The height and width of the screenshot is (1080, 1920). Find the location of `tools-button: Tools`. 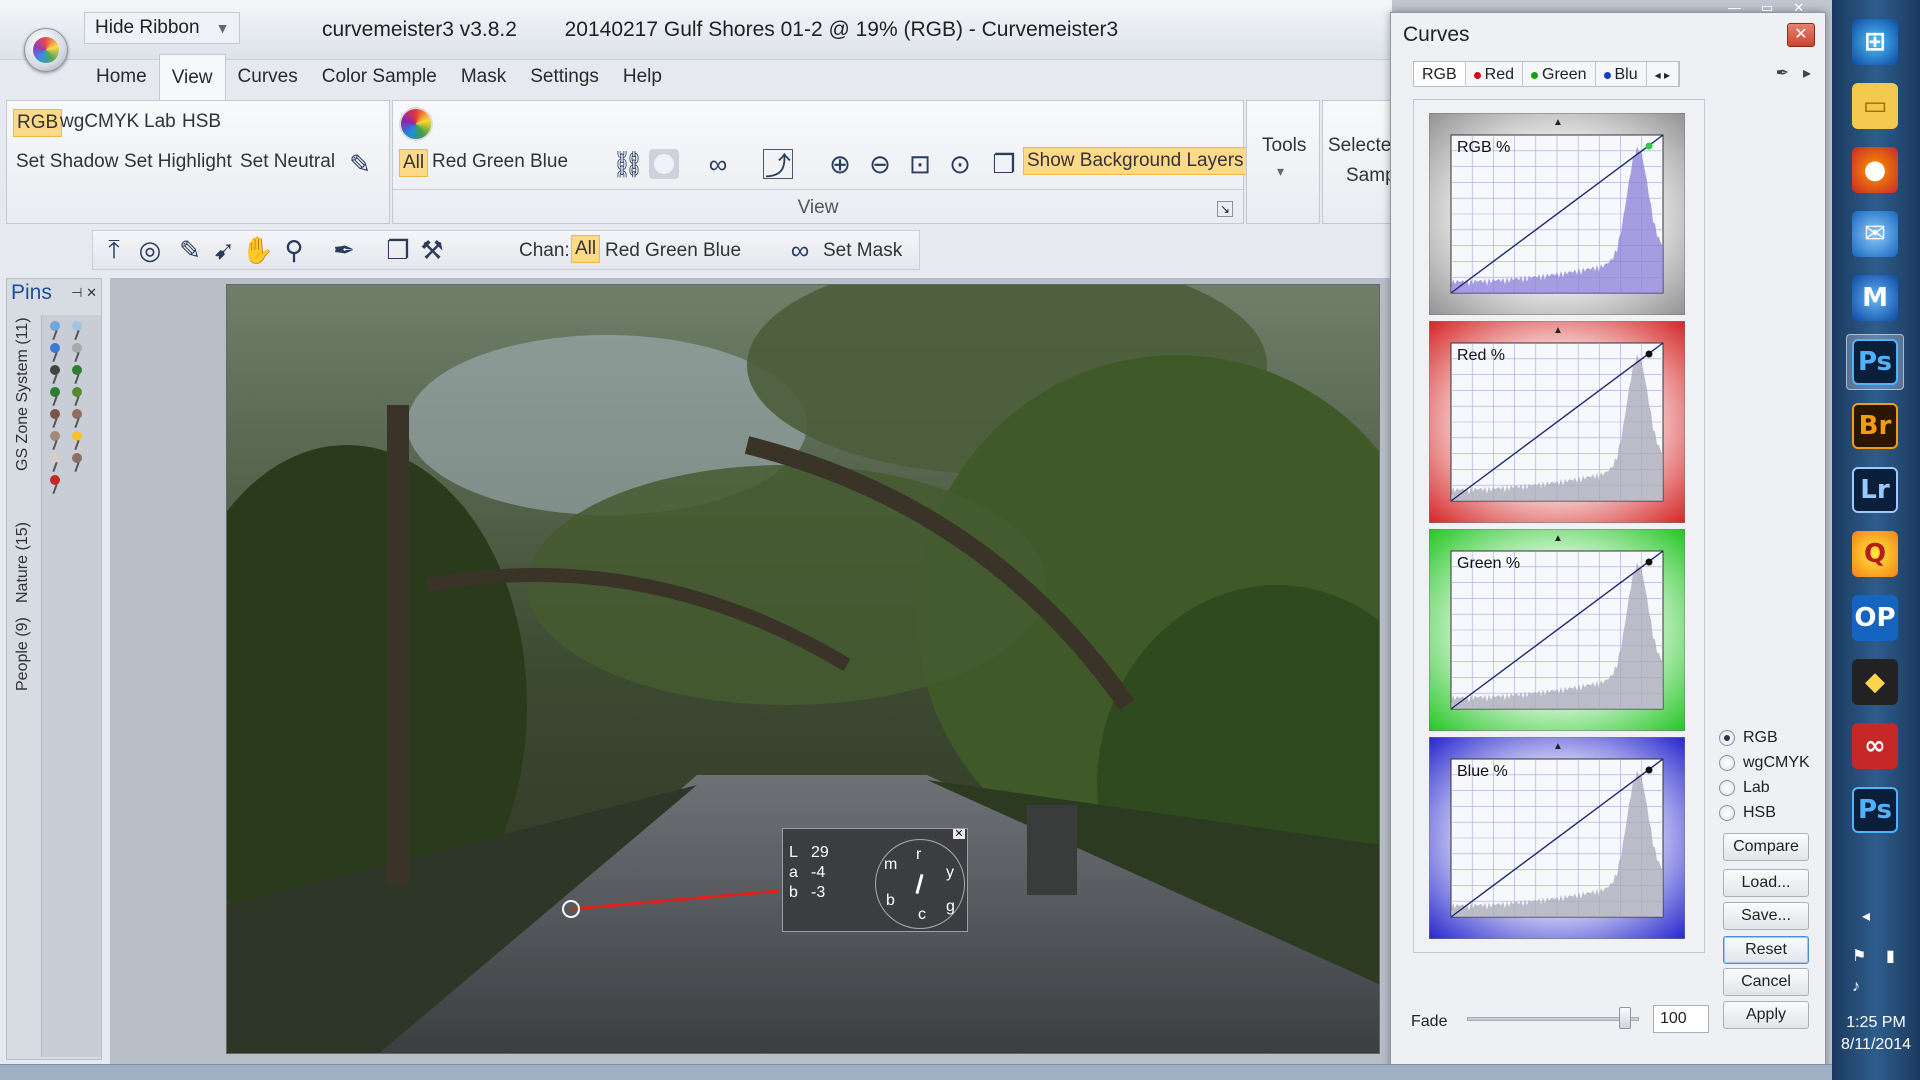

tools-button: Tools is located at coordinates (1284, 146).